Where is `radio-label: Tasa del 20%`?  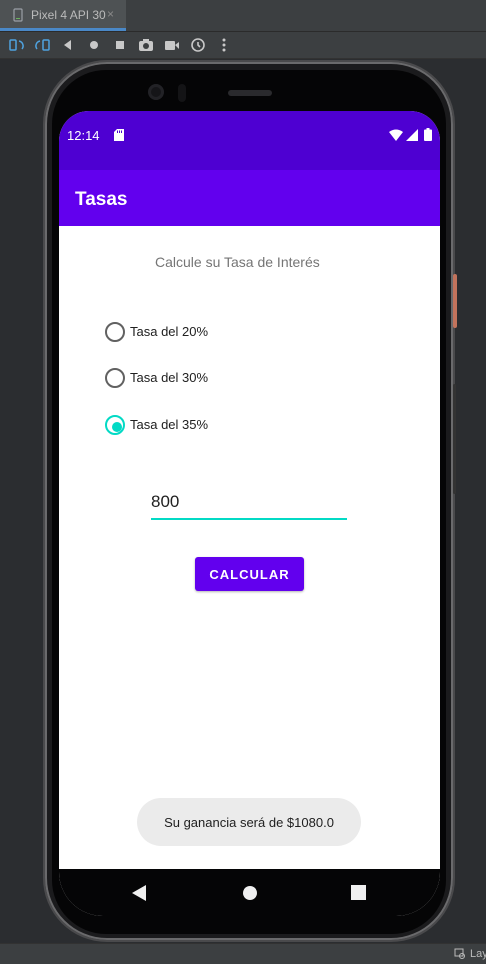 radio-label: Tasa del 20% is located at coordinates (169, 331).